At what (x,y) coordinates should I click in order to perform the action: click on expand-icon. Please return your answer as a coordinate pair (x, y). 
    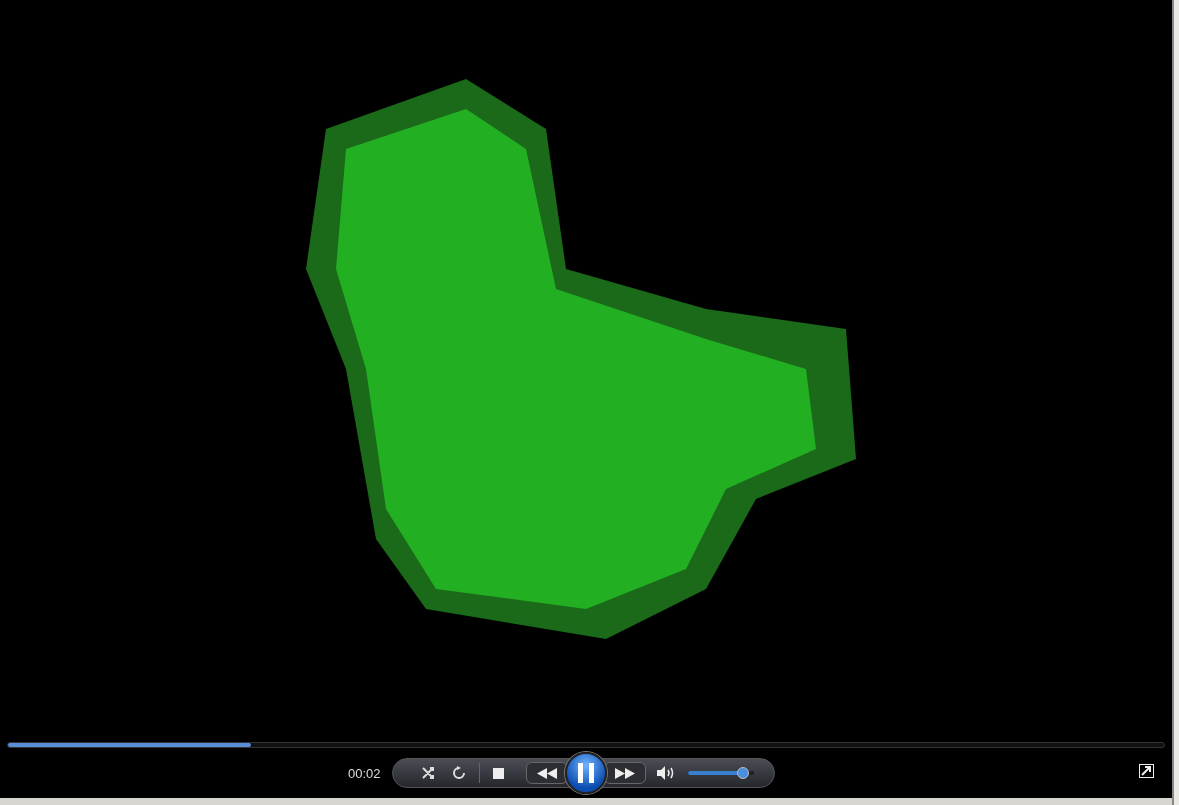
    Looking at the image, I should click on (1146, 771).